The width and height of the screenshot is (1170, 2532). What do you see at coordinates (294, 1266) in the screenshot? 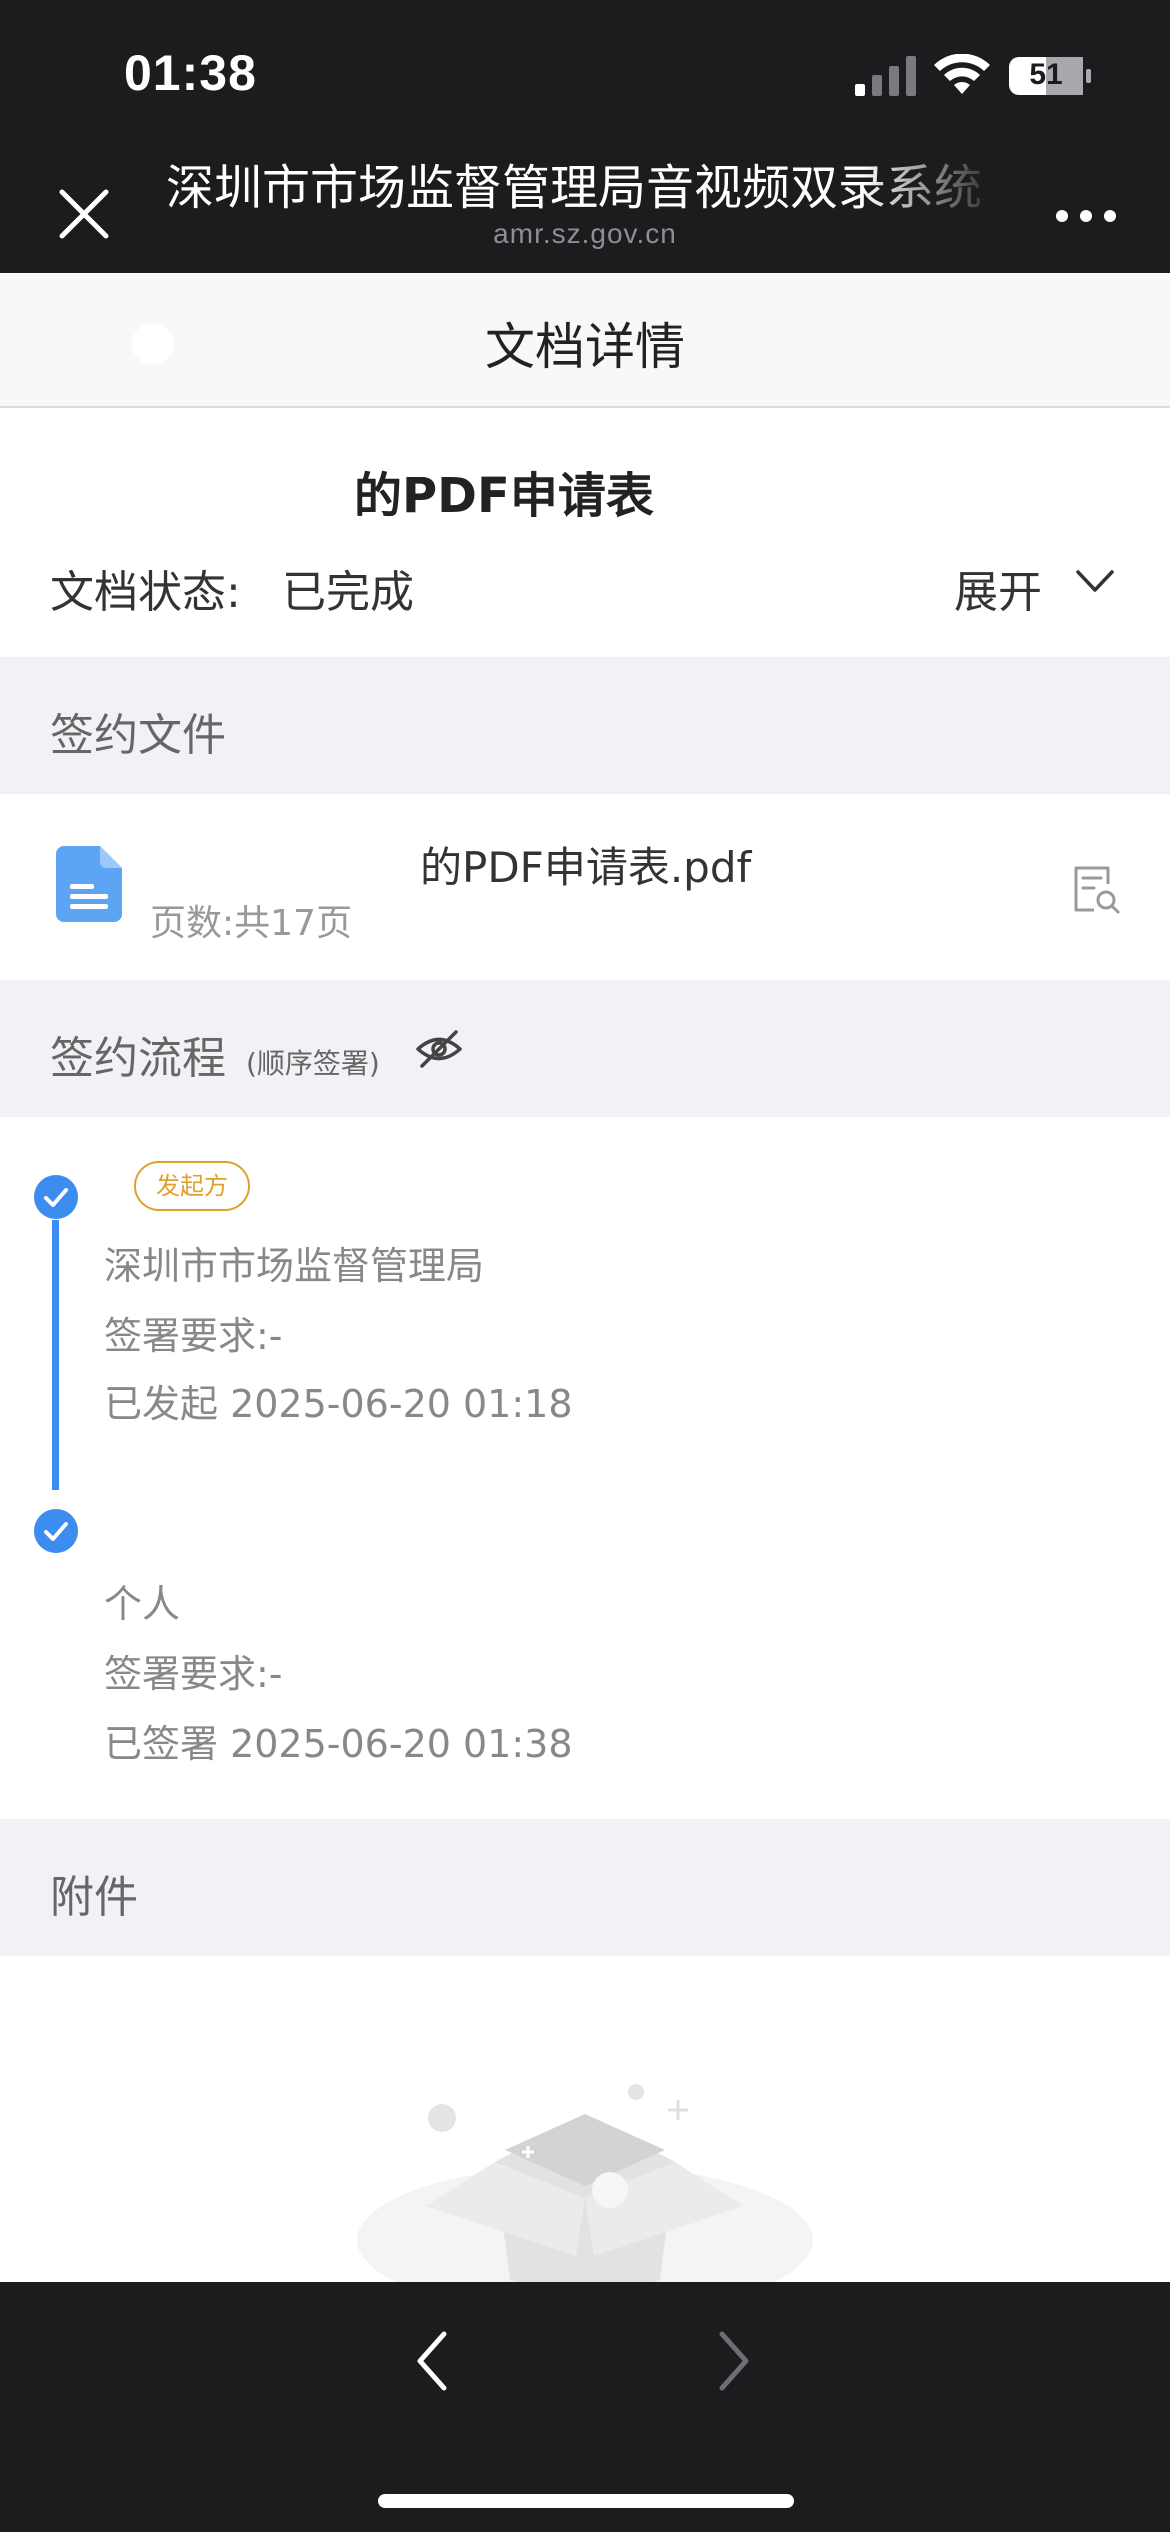
I see `step-1-name: 深圳市市场监督管理局` at bounding box center [294, 1266].